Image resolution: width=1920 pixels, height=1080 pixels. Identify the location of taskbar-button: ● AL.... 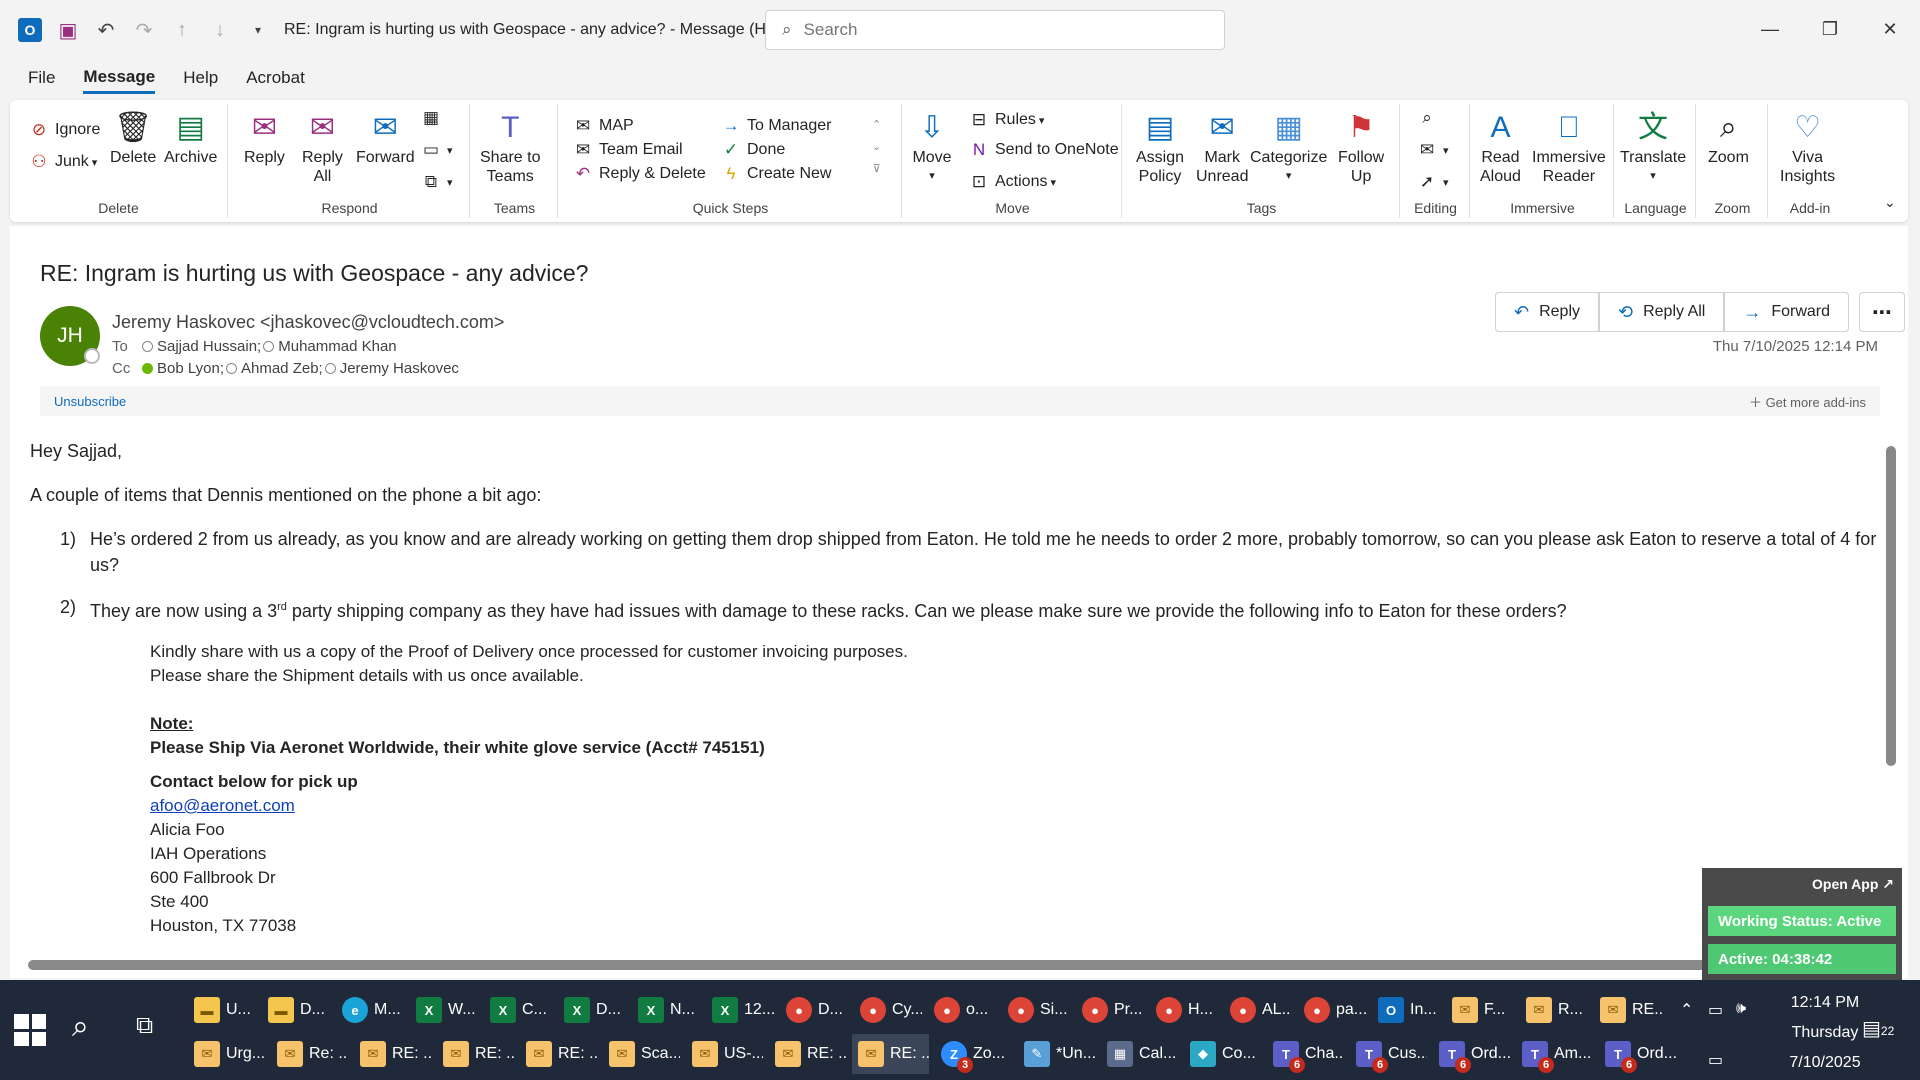
(1258, 1010).